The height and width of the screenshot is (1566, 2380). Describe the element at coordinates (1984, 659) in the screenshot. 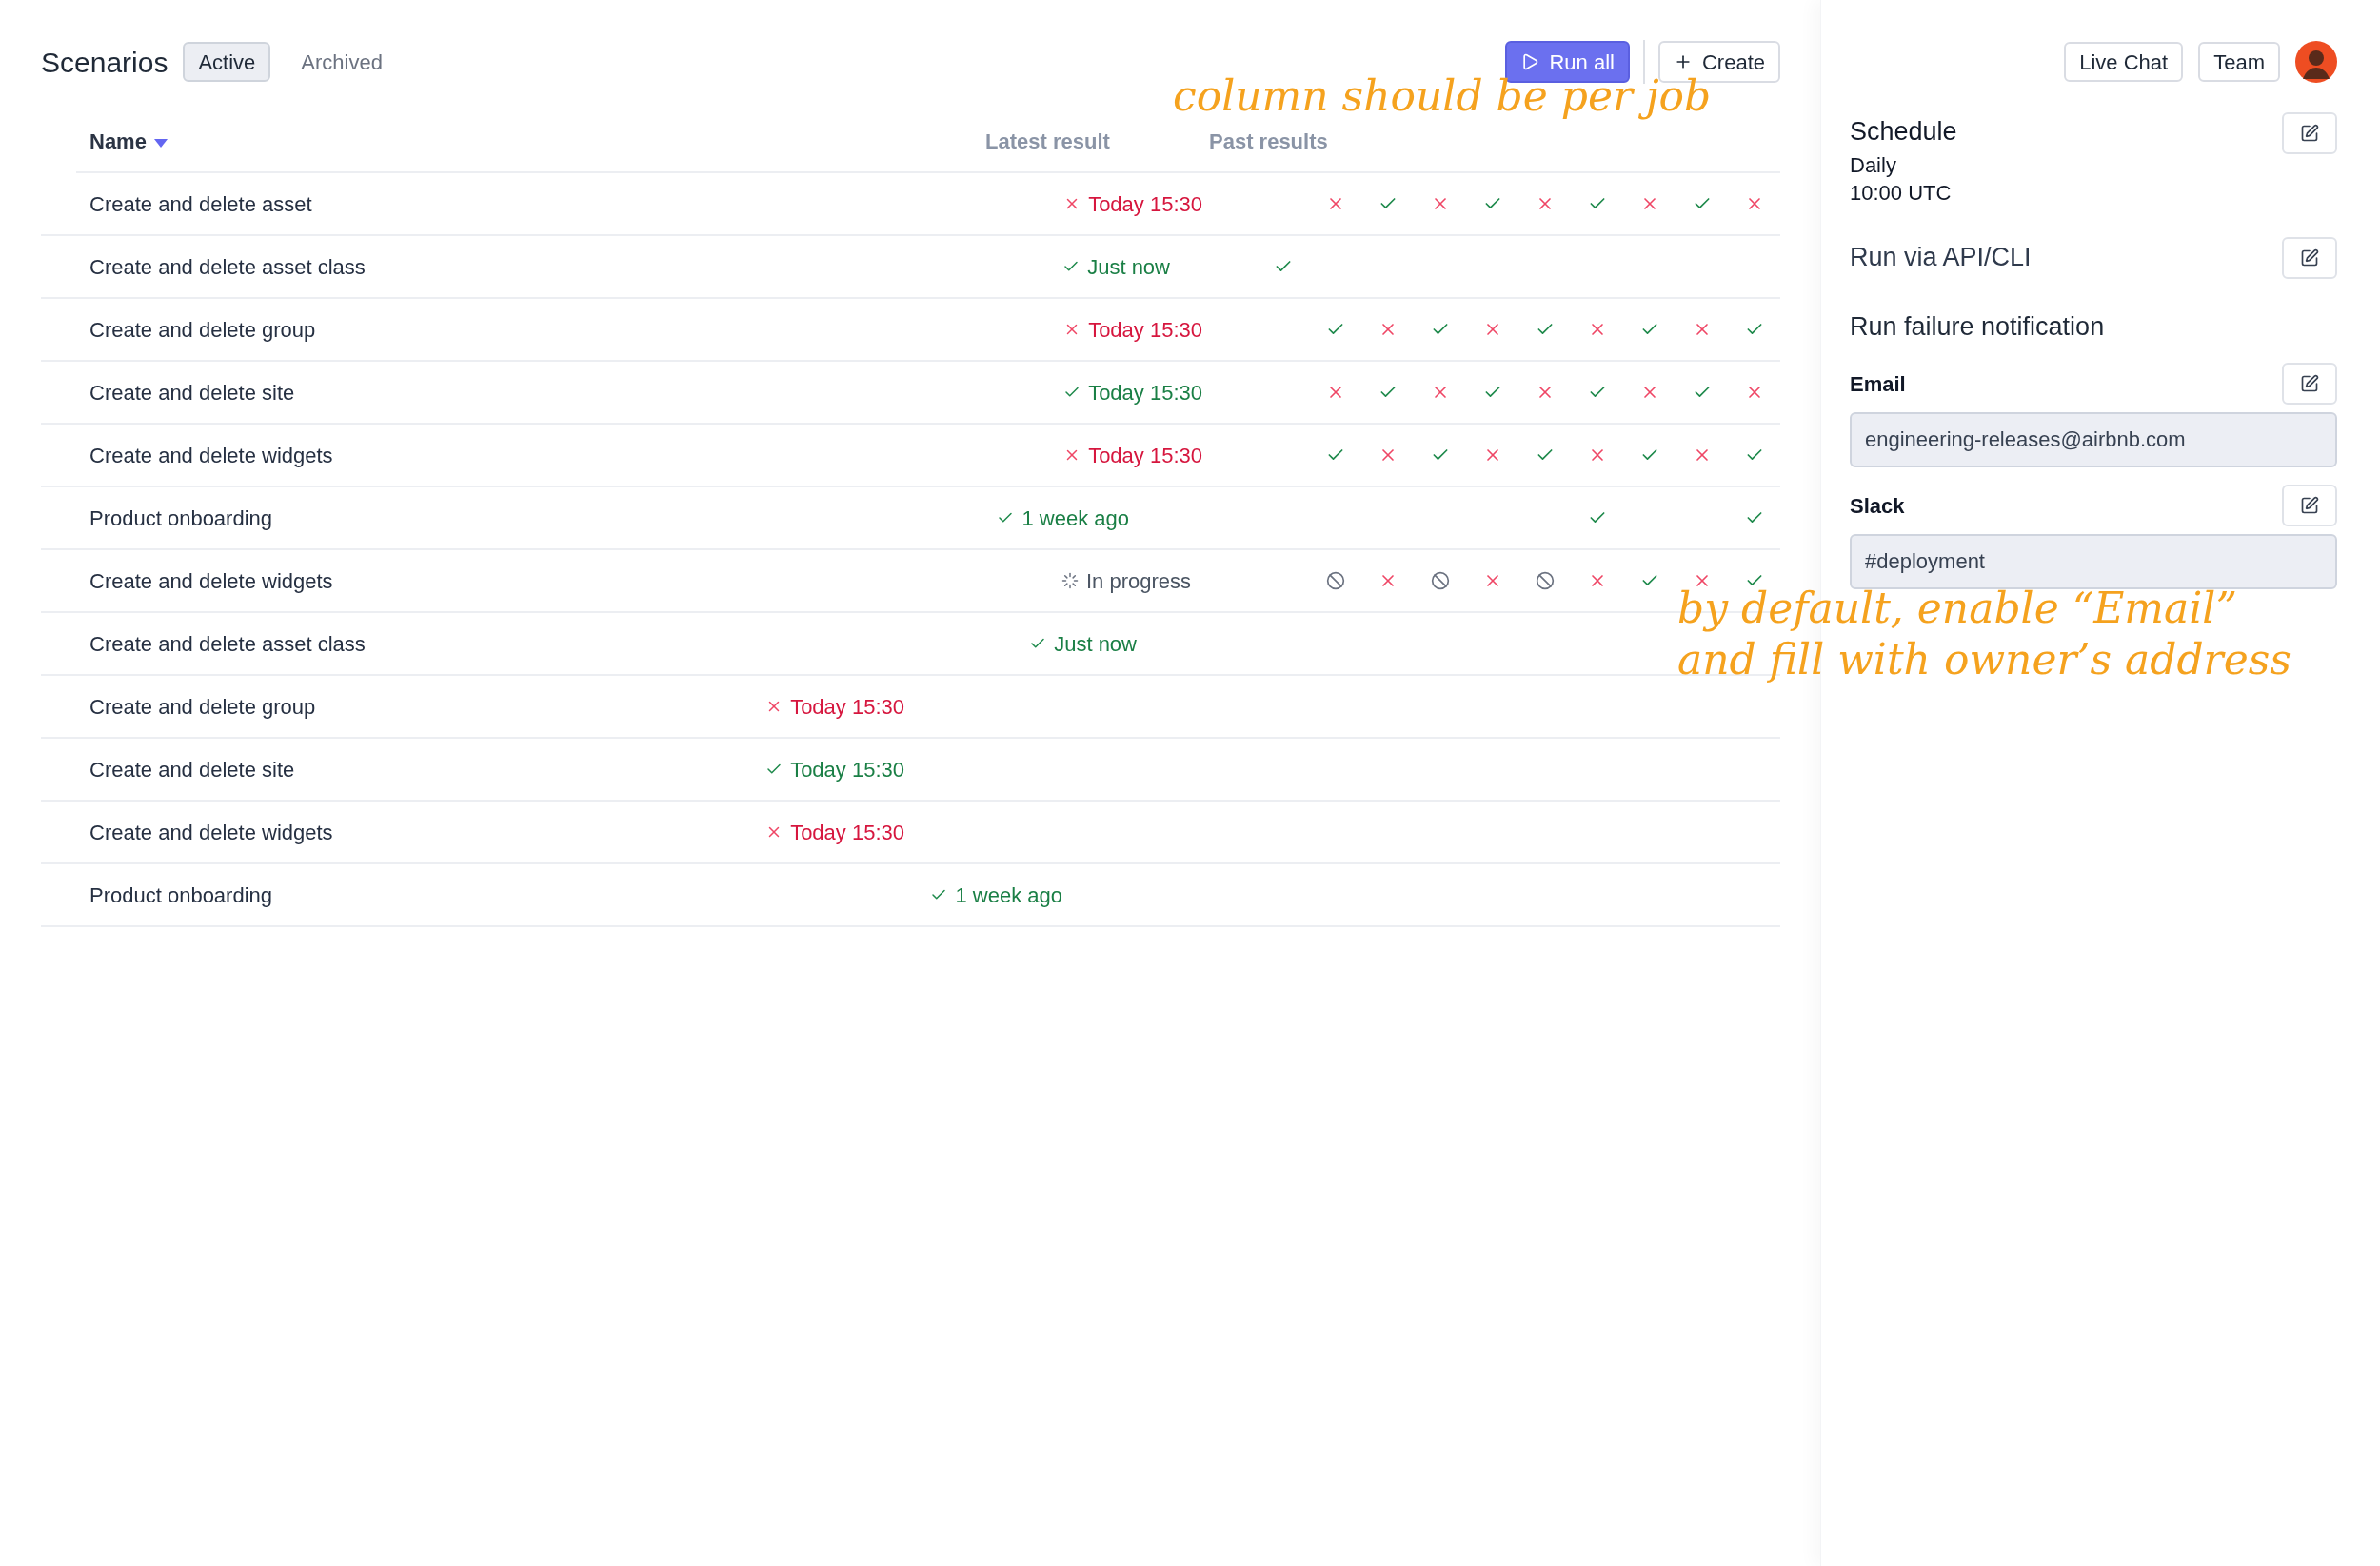

I see `handwritten-note: and fill with owner’s address` at that location.